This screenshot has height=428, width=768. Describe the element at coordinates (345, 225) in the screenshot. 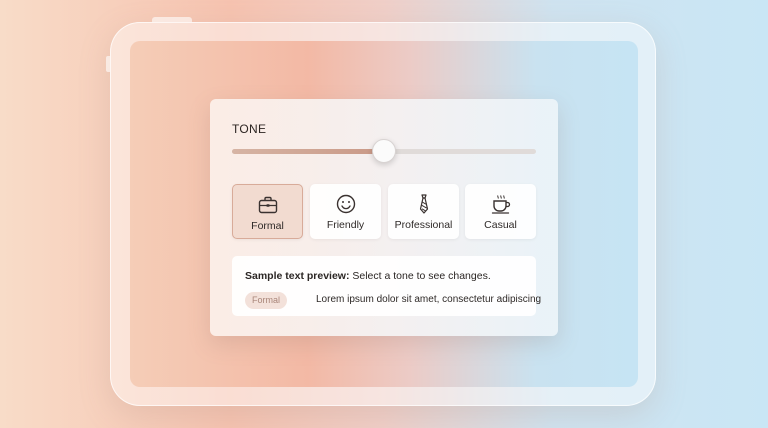

I see `tone-option-label: Friendly` at that location.